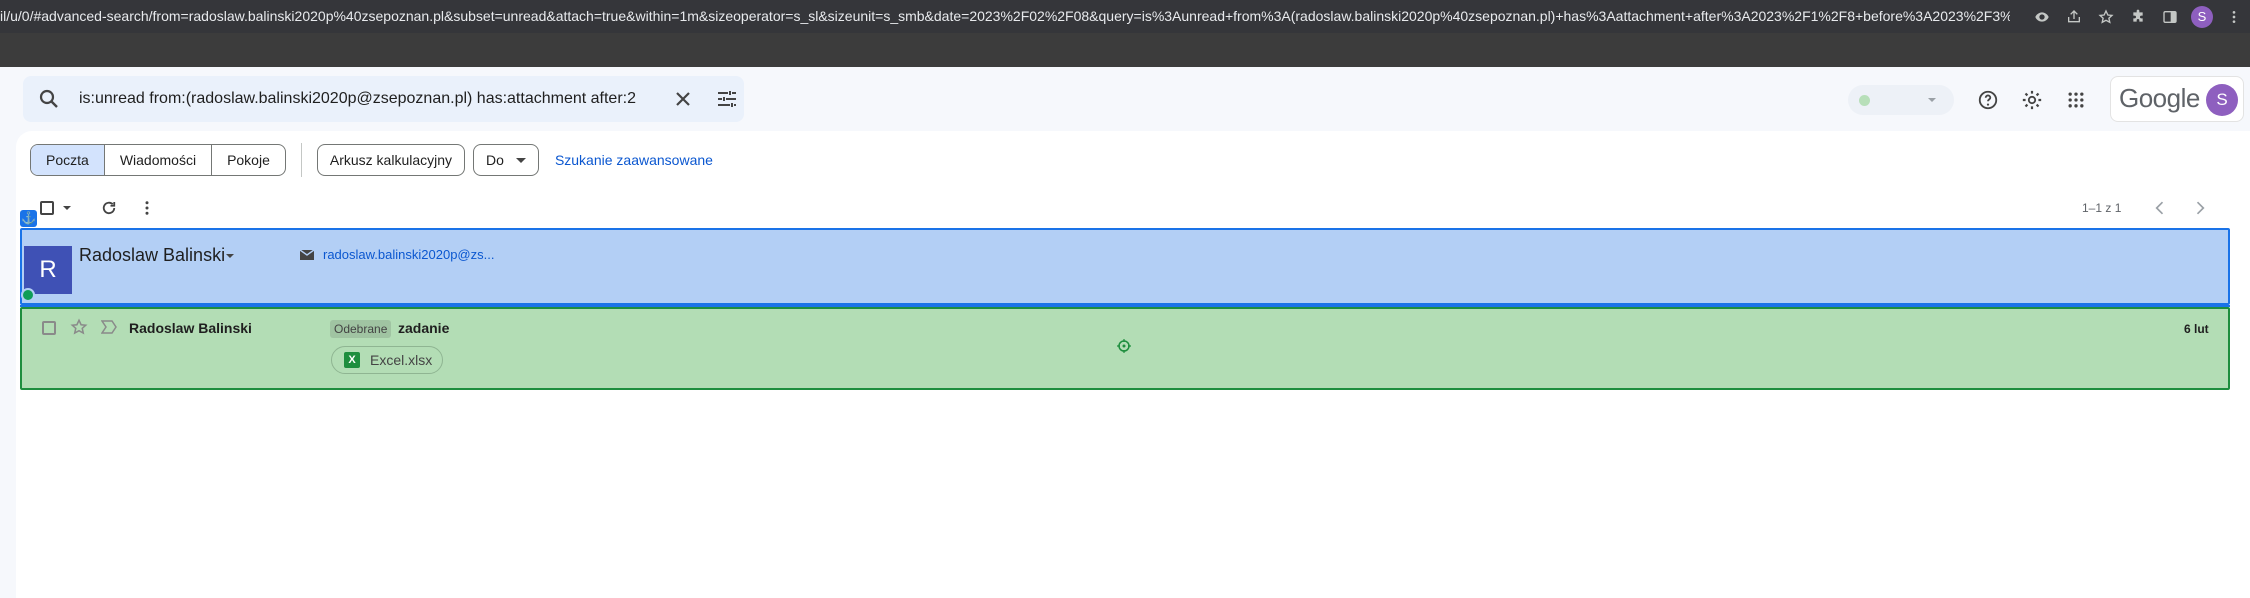  What do you see at coordinates (424, 328) in the screenshot?
I see `email-subject: zadanie` at bounding box center [424, 328].